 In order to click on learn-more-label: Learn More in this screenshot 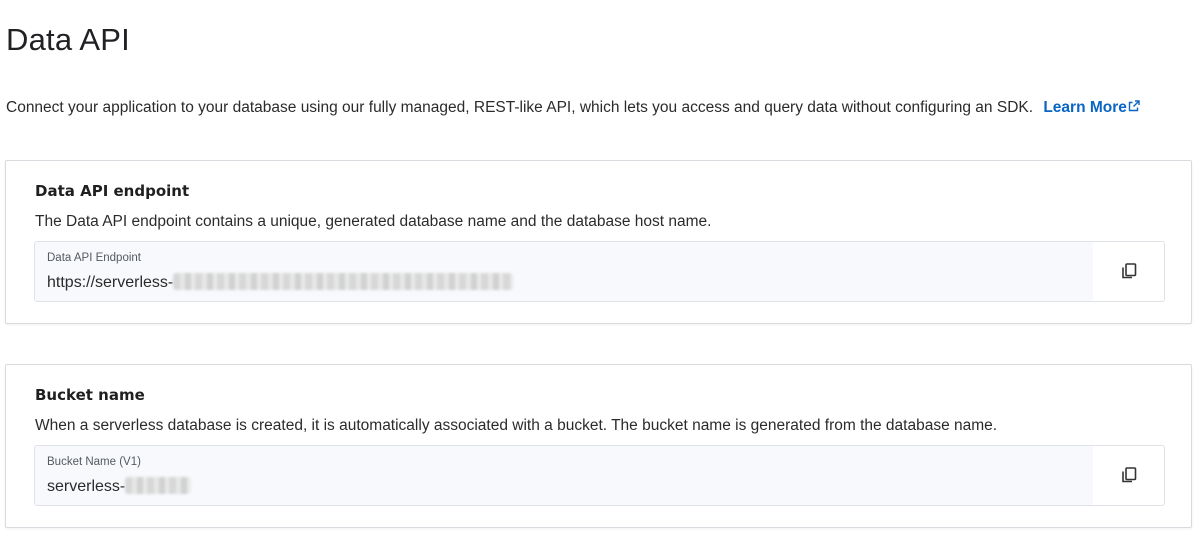, I will do `click(1085, 107)`.